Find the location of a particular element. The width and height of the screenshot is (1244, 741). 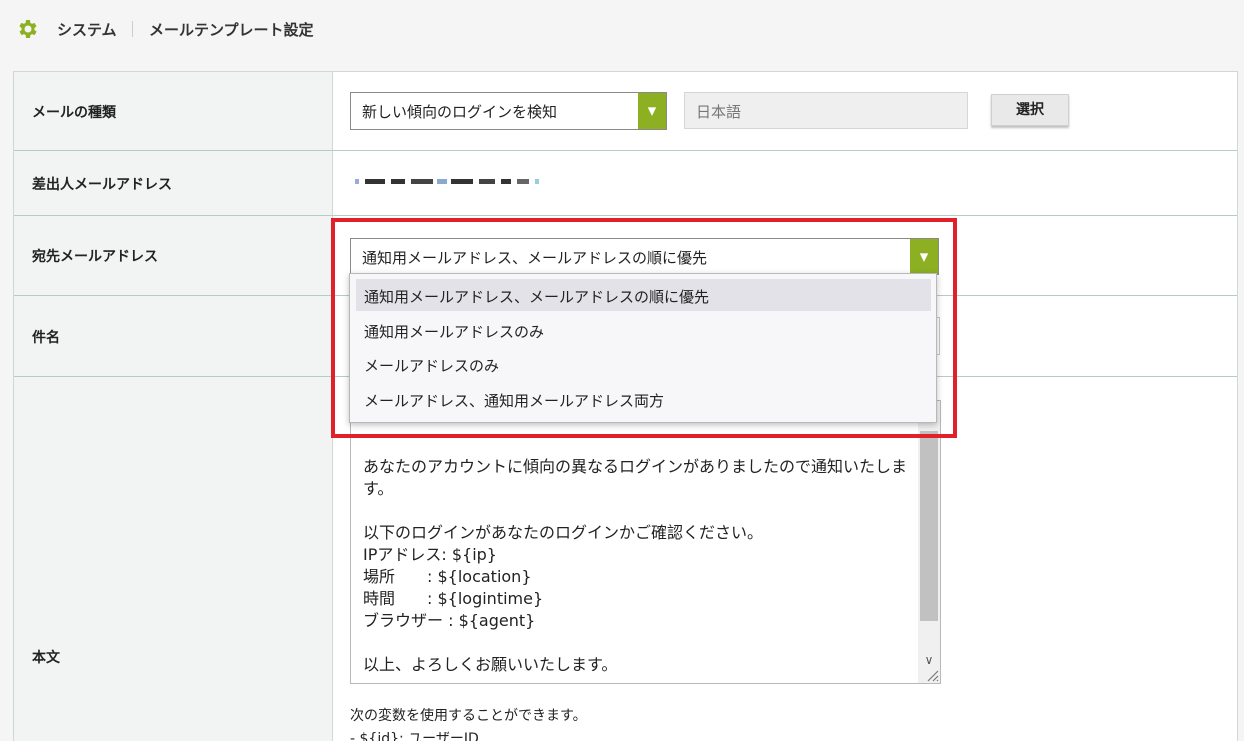

breadcrumb: システム メールテンプレート設定 is located at coordinates (622, 30).